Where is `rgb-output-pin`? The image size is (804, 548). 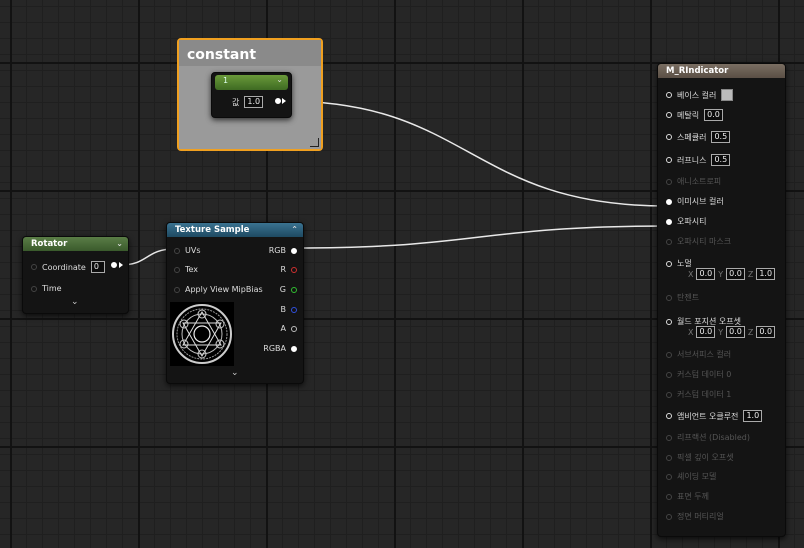 rgb-output-pin is located at coordinates (294, 250).